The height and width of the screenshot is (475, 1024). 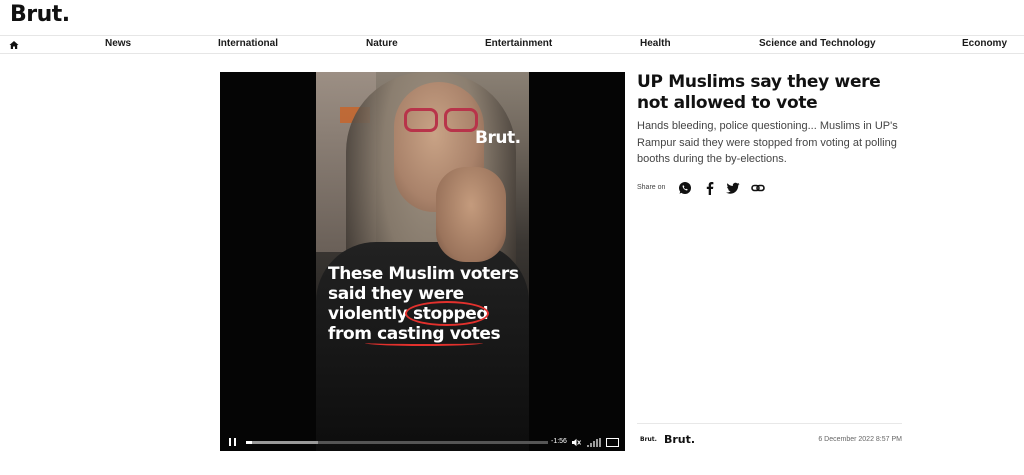 I want to click on whatsapp-icon, so click(x=685, y=188).